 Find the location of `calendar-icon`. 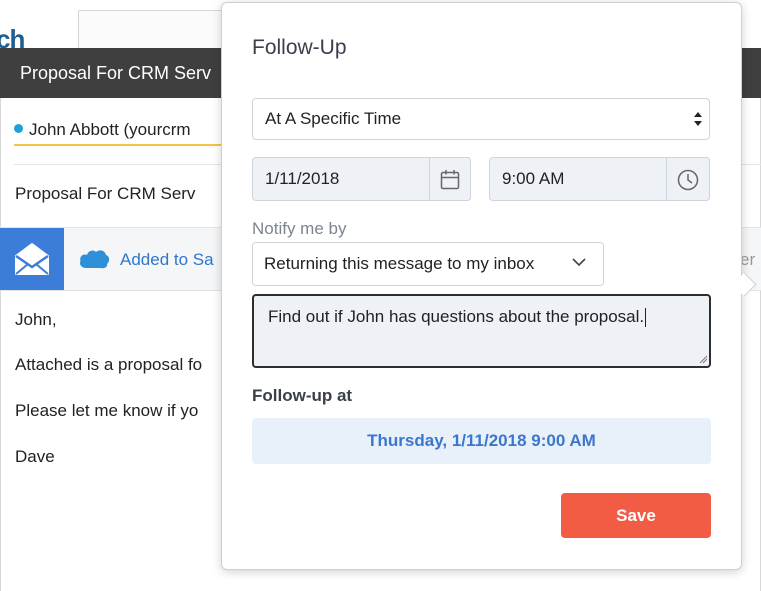

calendar-icon is located at coordinates (450, 180).